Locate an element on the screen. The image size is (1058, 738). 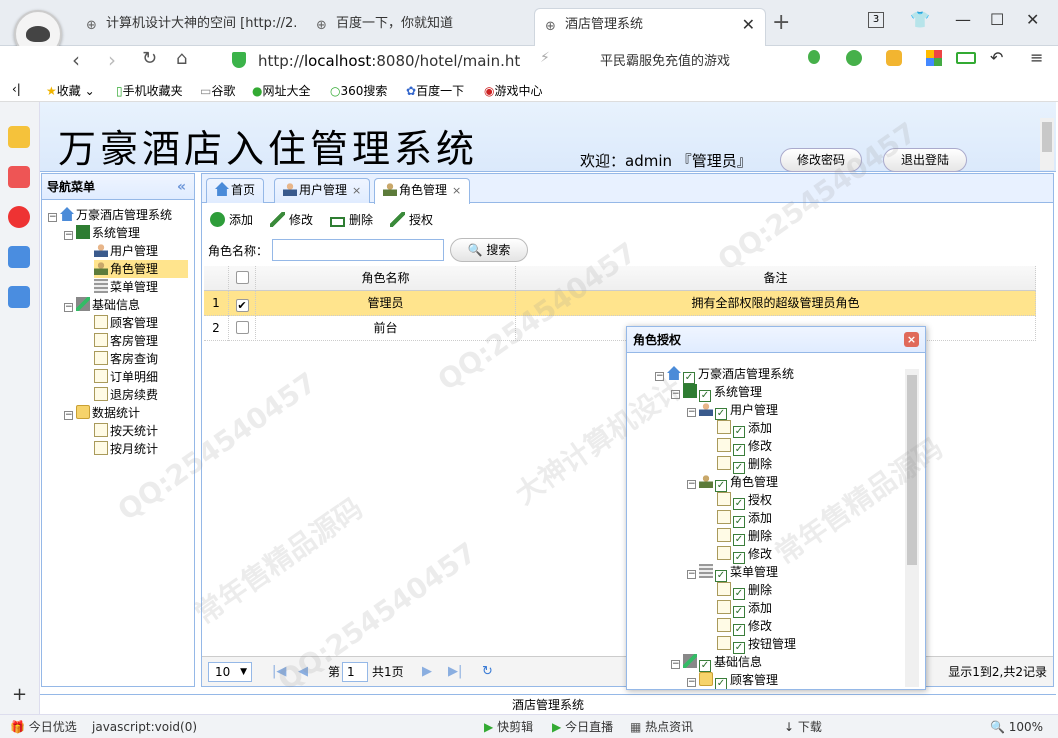
tree-order-detail: 订单明细 is located at coordinates (126, 377).